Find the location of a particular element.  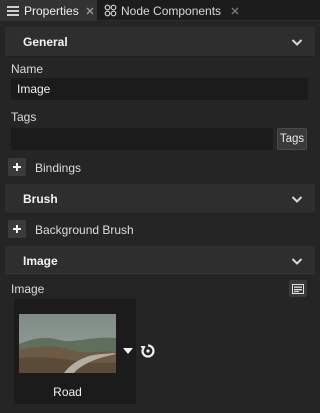

tab-node-components: Node Components is located at coordinates (171, 10).